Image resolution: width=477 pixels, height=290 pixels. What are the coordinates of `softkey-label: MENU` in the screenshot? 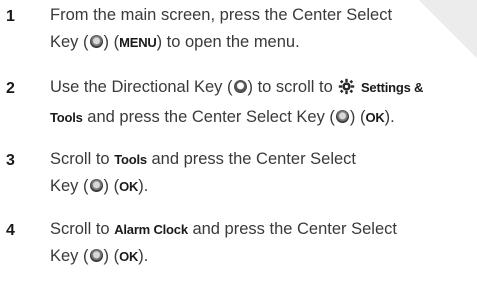 It's located at (138, 42).